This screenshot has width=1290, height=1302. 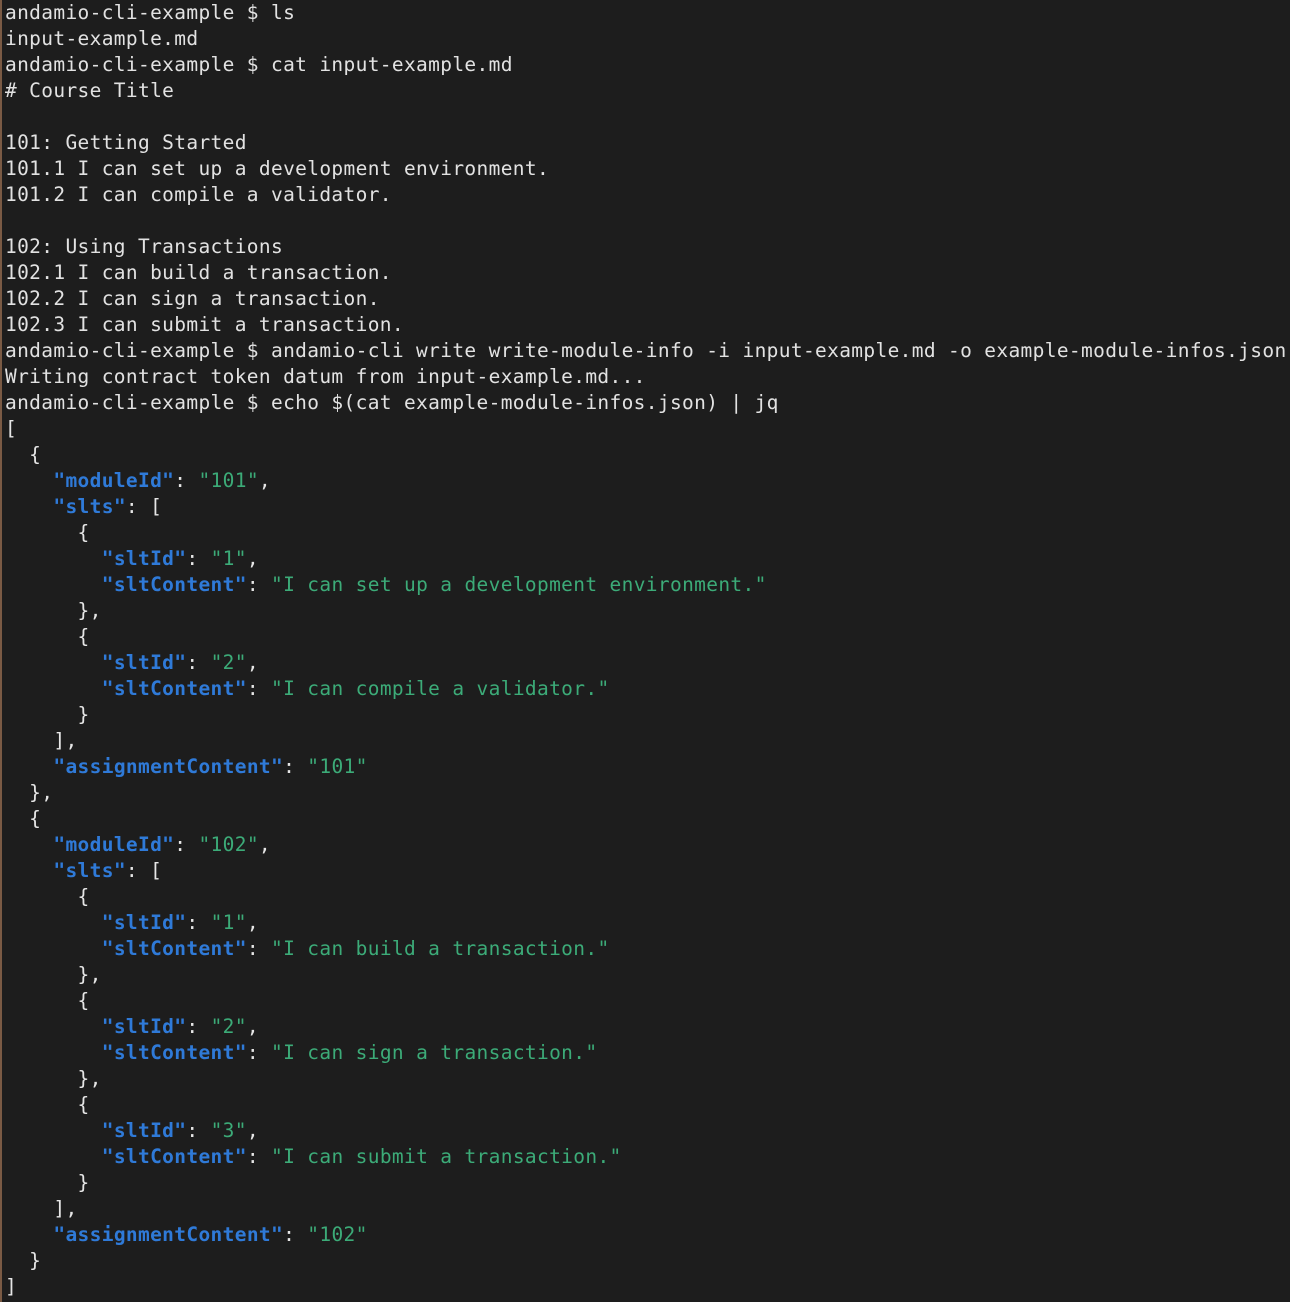 I want to click on terminal-line: "sltId": "3",, so click(x=646, y=1131).